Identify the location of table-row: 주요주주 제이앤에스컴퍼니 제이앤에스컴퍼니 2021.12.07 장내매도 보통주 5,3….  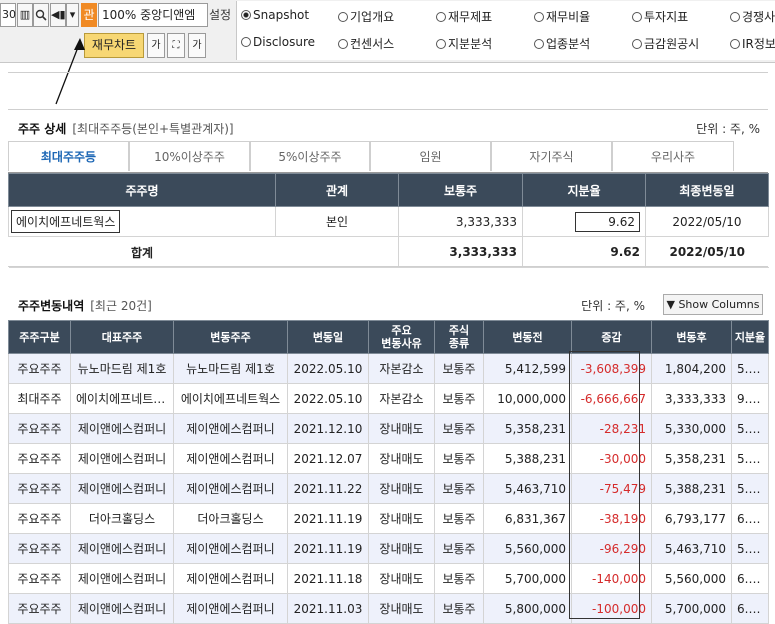
(388, 458).